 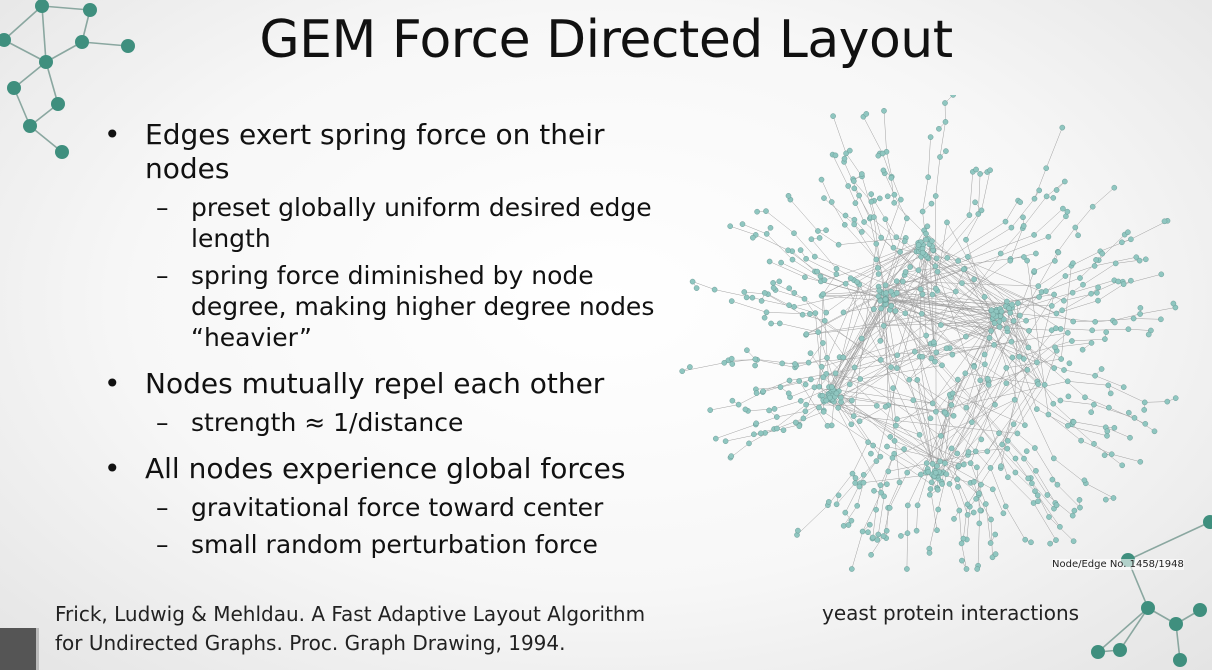 What do you see at coordinates (375, 151) in the screenshot?
I see `bullet-text: Edges exert spring force on their nodes` at bounding box center [375, 151].